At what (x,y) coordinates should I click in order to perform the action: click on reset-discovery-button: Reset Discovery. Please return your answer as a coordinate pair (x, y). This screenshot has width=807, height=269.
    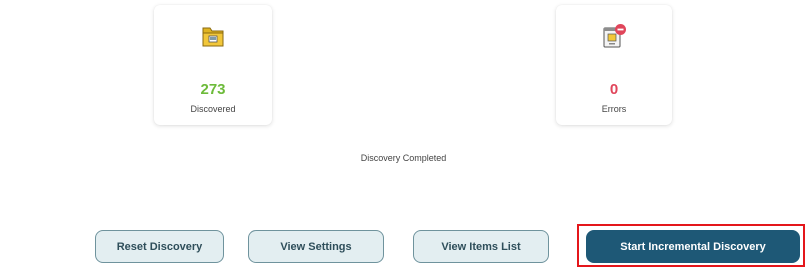
    Looking at the image, I should click on (159, 246).